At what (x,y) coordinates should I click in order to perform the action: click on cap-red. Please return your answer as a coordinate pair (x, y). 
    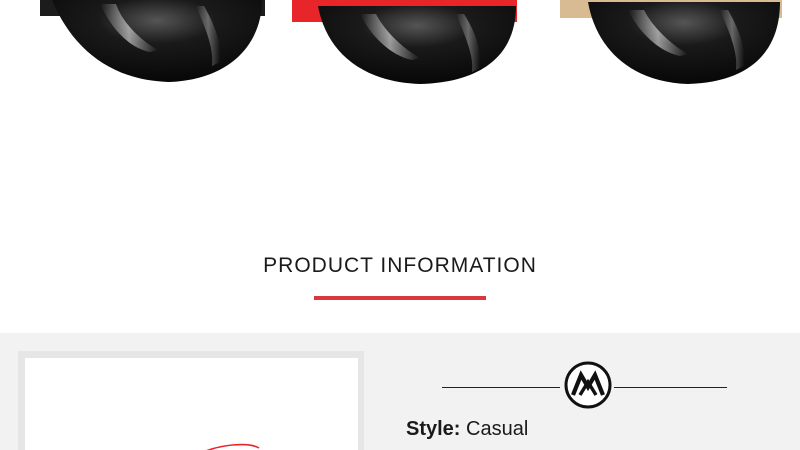
    Looking at the image, I should click on (404, 42).